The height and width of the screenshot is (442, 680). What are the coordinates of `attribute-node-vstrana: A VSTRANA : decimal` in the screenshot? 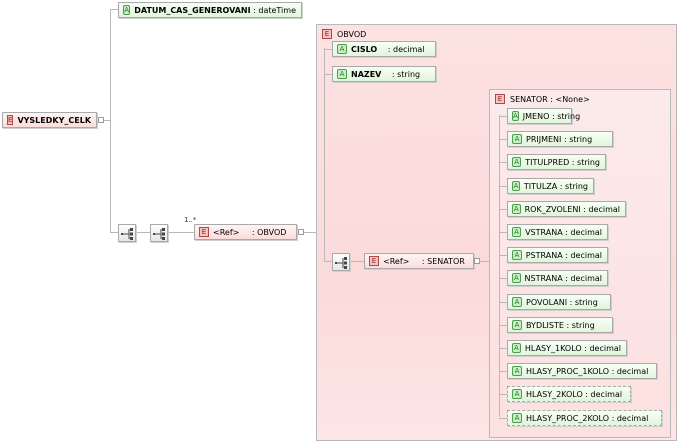 It's located at (557, 232).